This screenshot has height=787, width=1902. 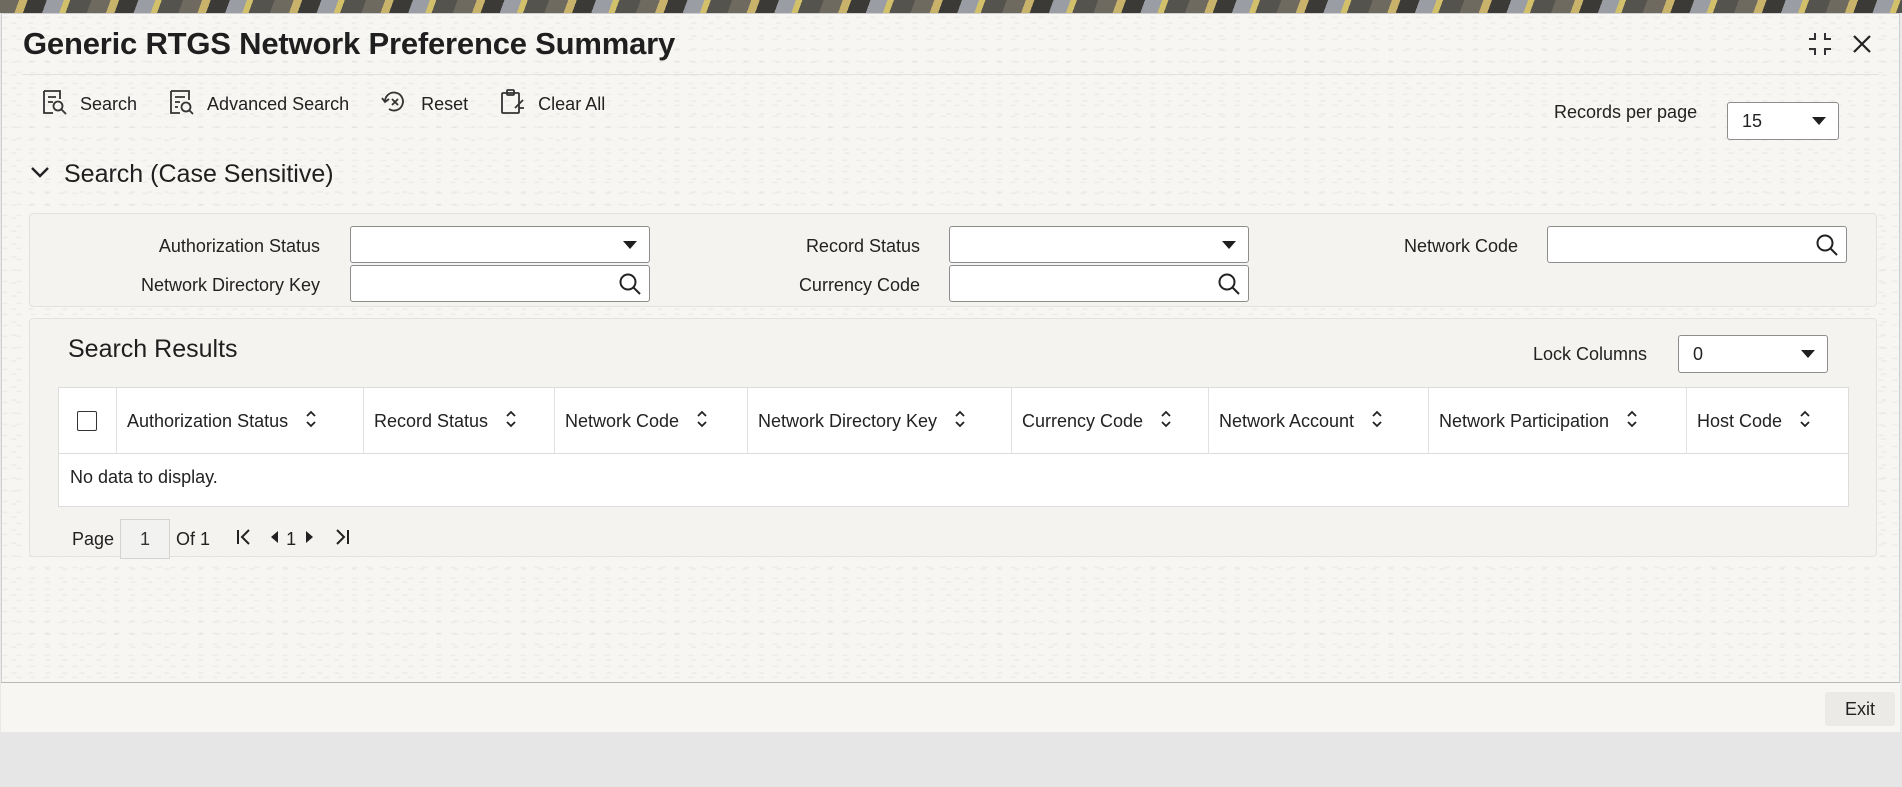 I want to click on advanced-search-icon, so click(x=187, y=104).